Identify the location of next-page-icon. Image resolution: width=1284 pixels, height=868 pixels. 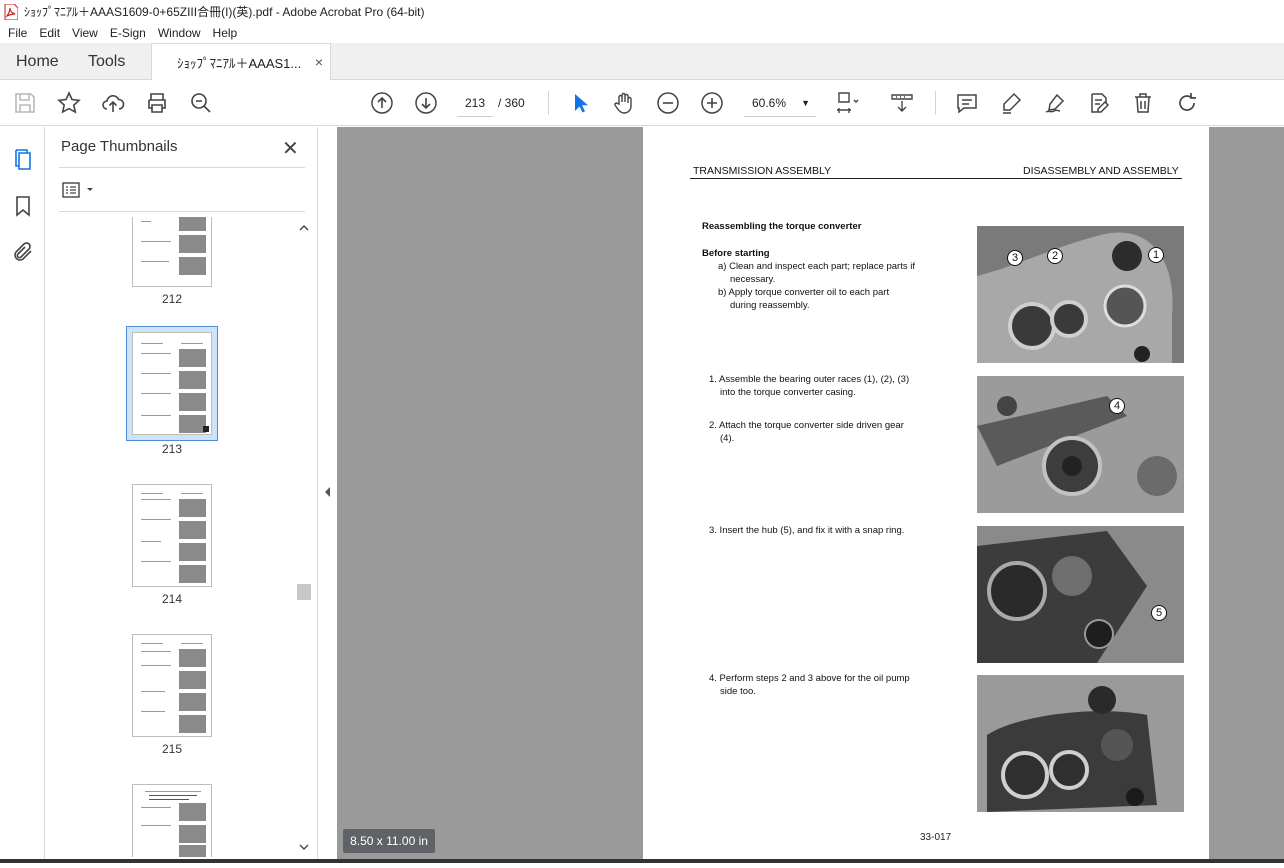
(426, 103).